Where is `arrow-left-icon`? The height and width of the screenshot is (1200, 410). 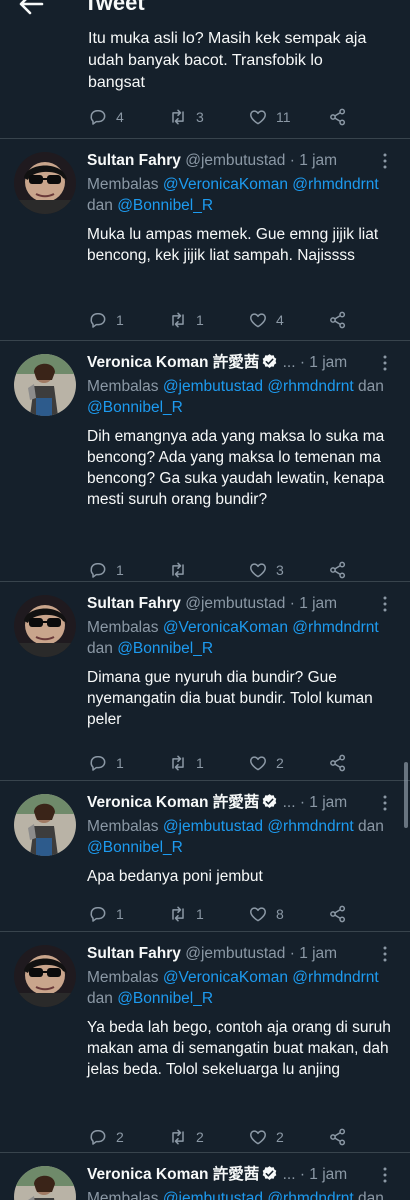
arrow-left-icon is located at coordinates (31, 8).